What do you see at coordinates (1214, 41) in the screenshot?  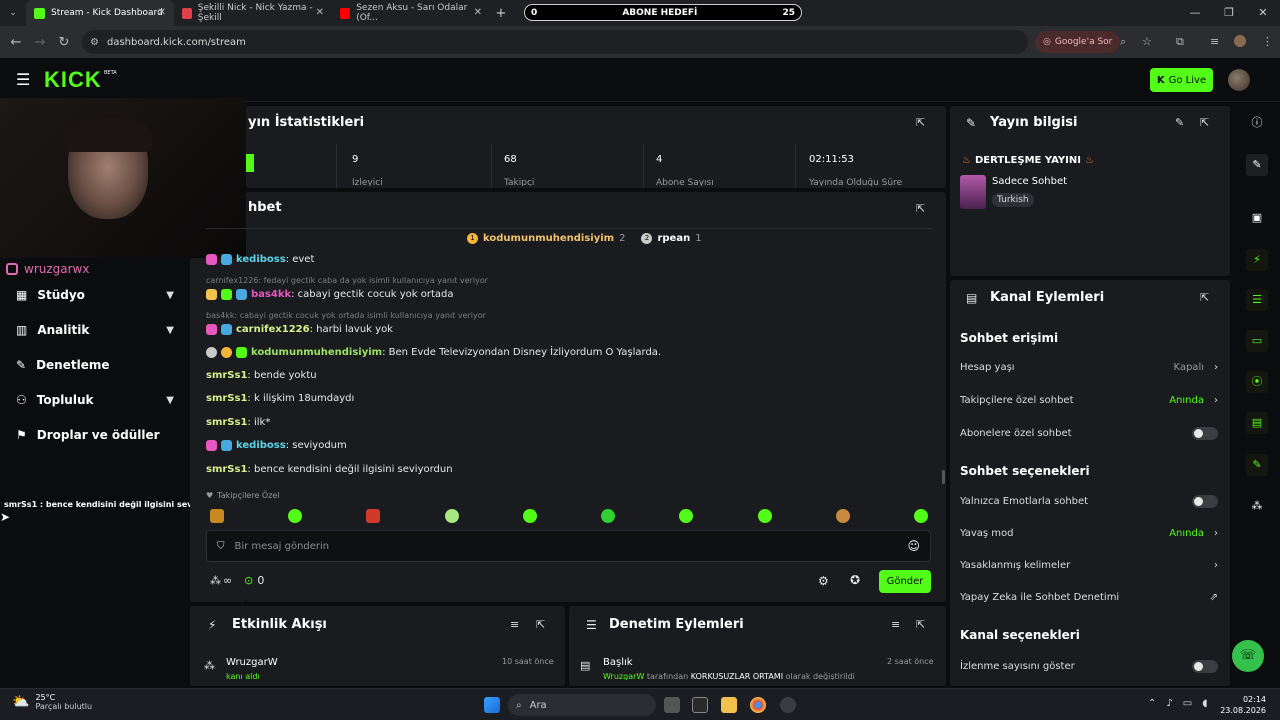 I see `media-icon: ≡` at bounding box center [1214, 41].